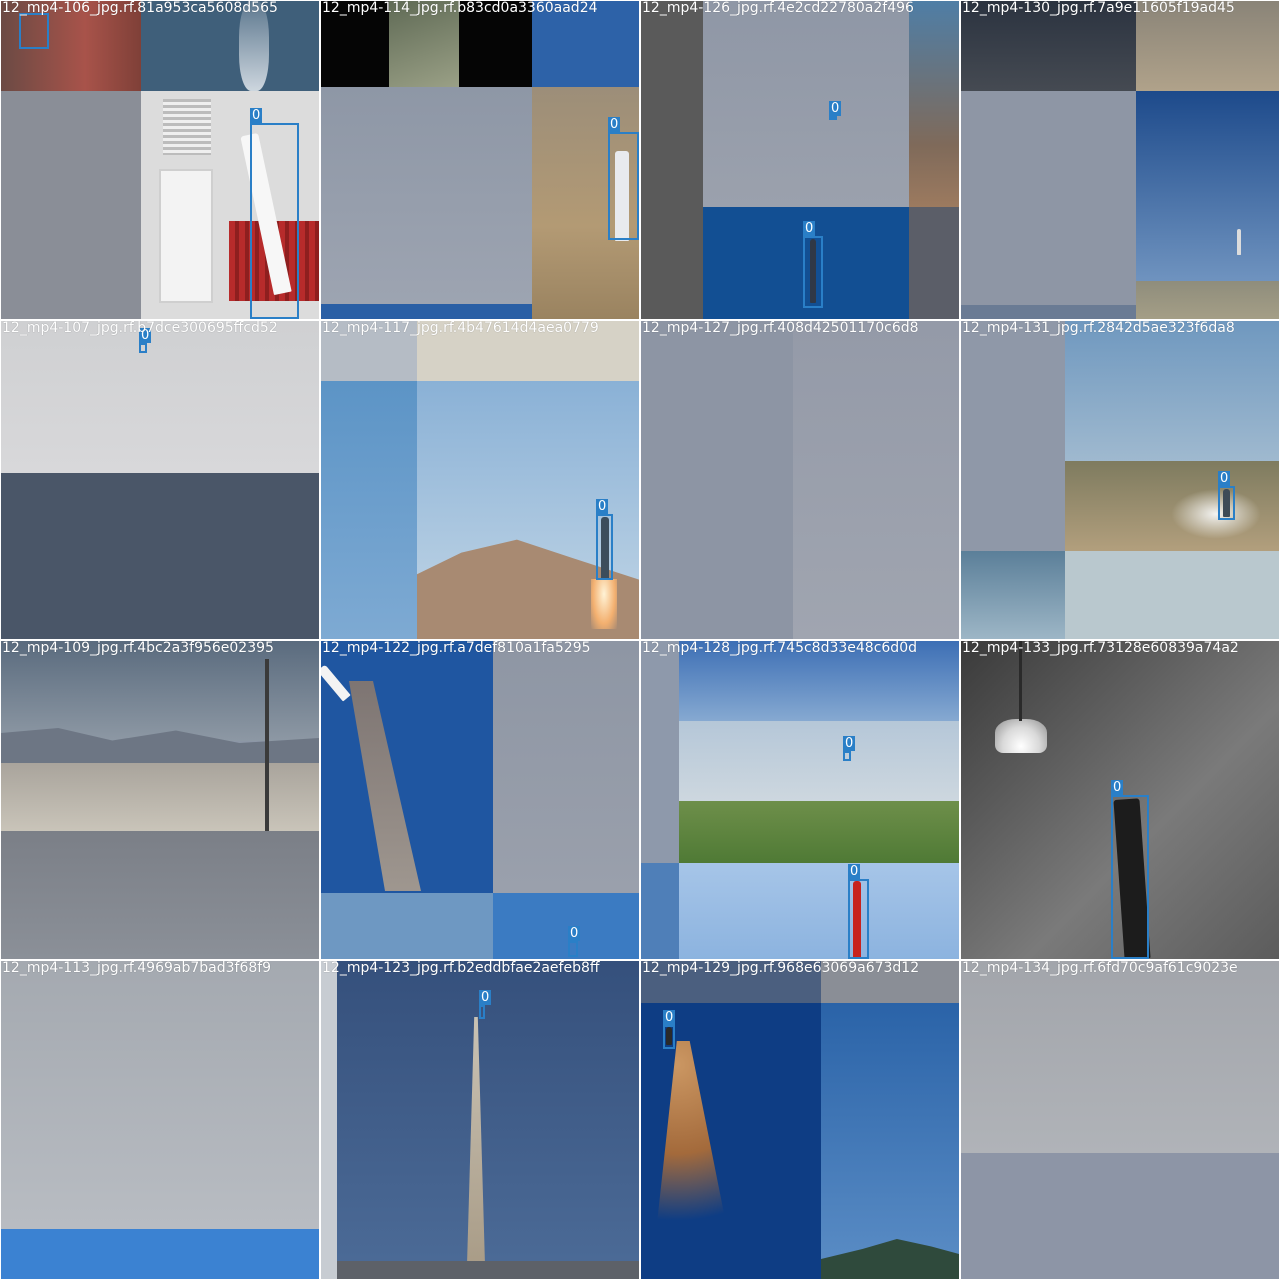 This screenshot has width=1280, height=1280. I want to click on tile-title: 12_mp4-126_jpg.rf.4e2cd22780a2f496, so click(778, 8).